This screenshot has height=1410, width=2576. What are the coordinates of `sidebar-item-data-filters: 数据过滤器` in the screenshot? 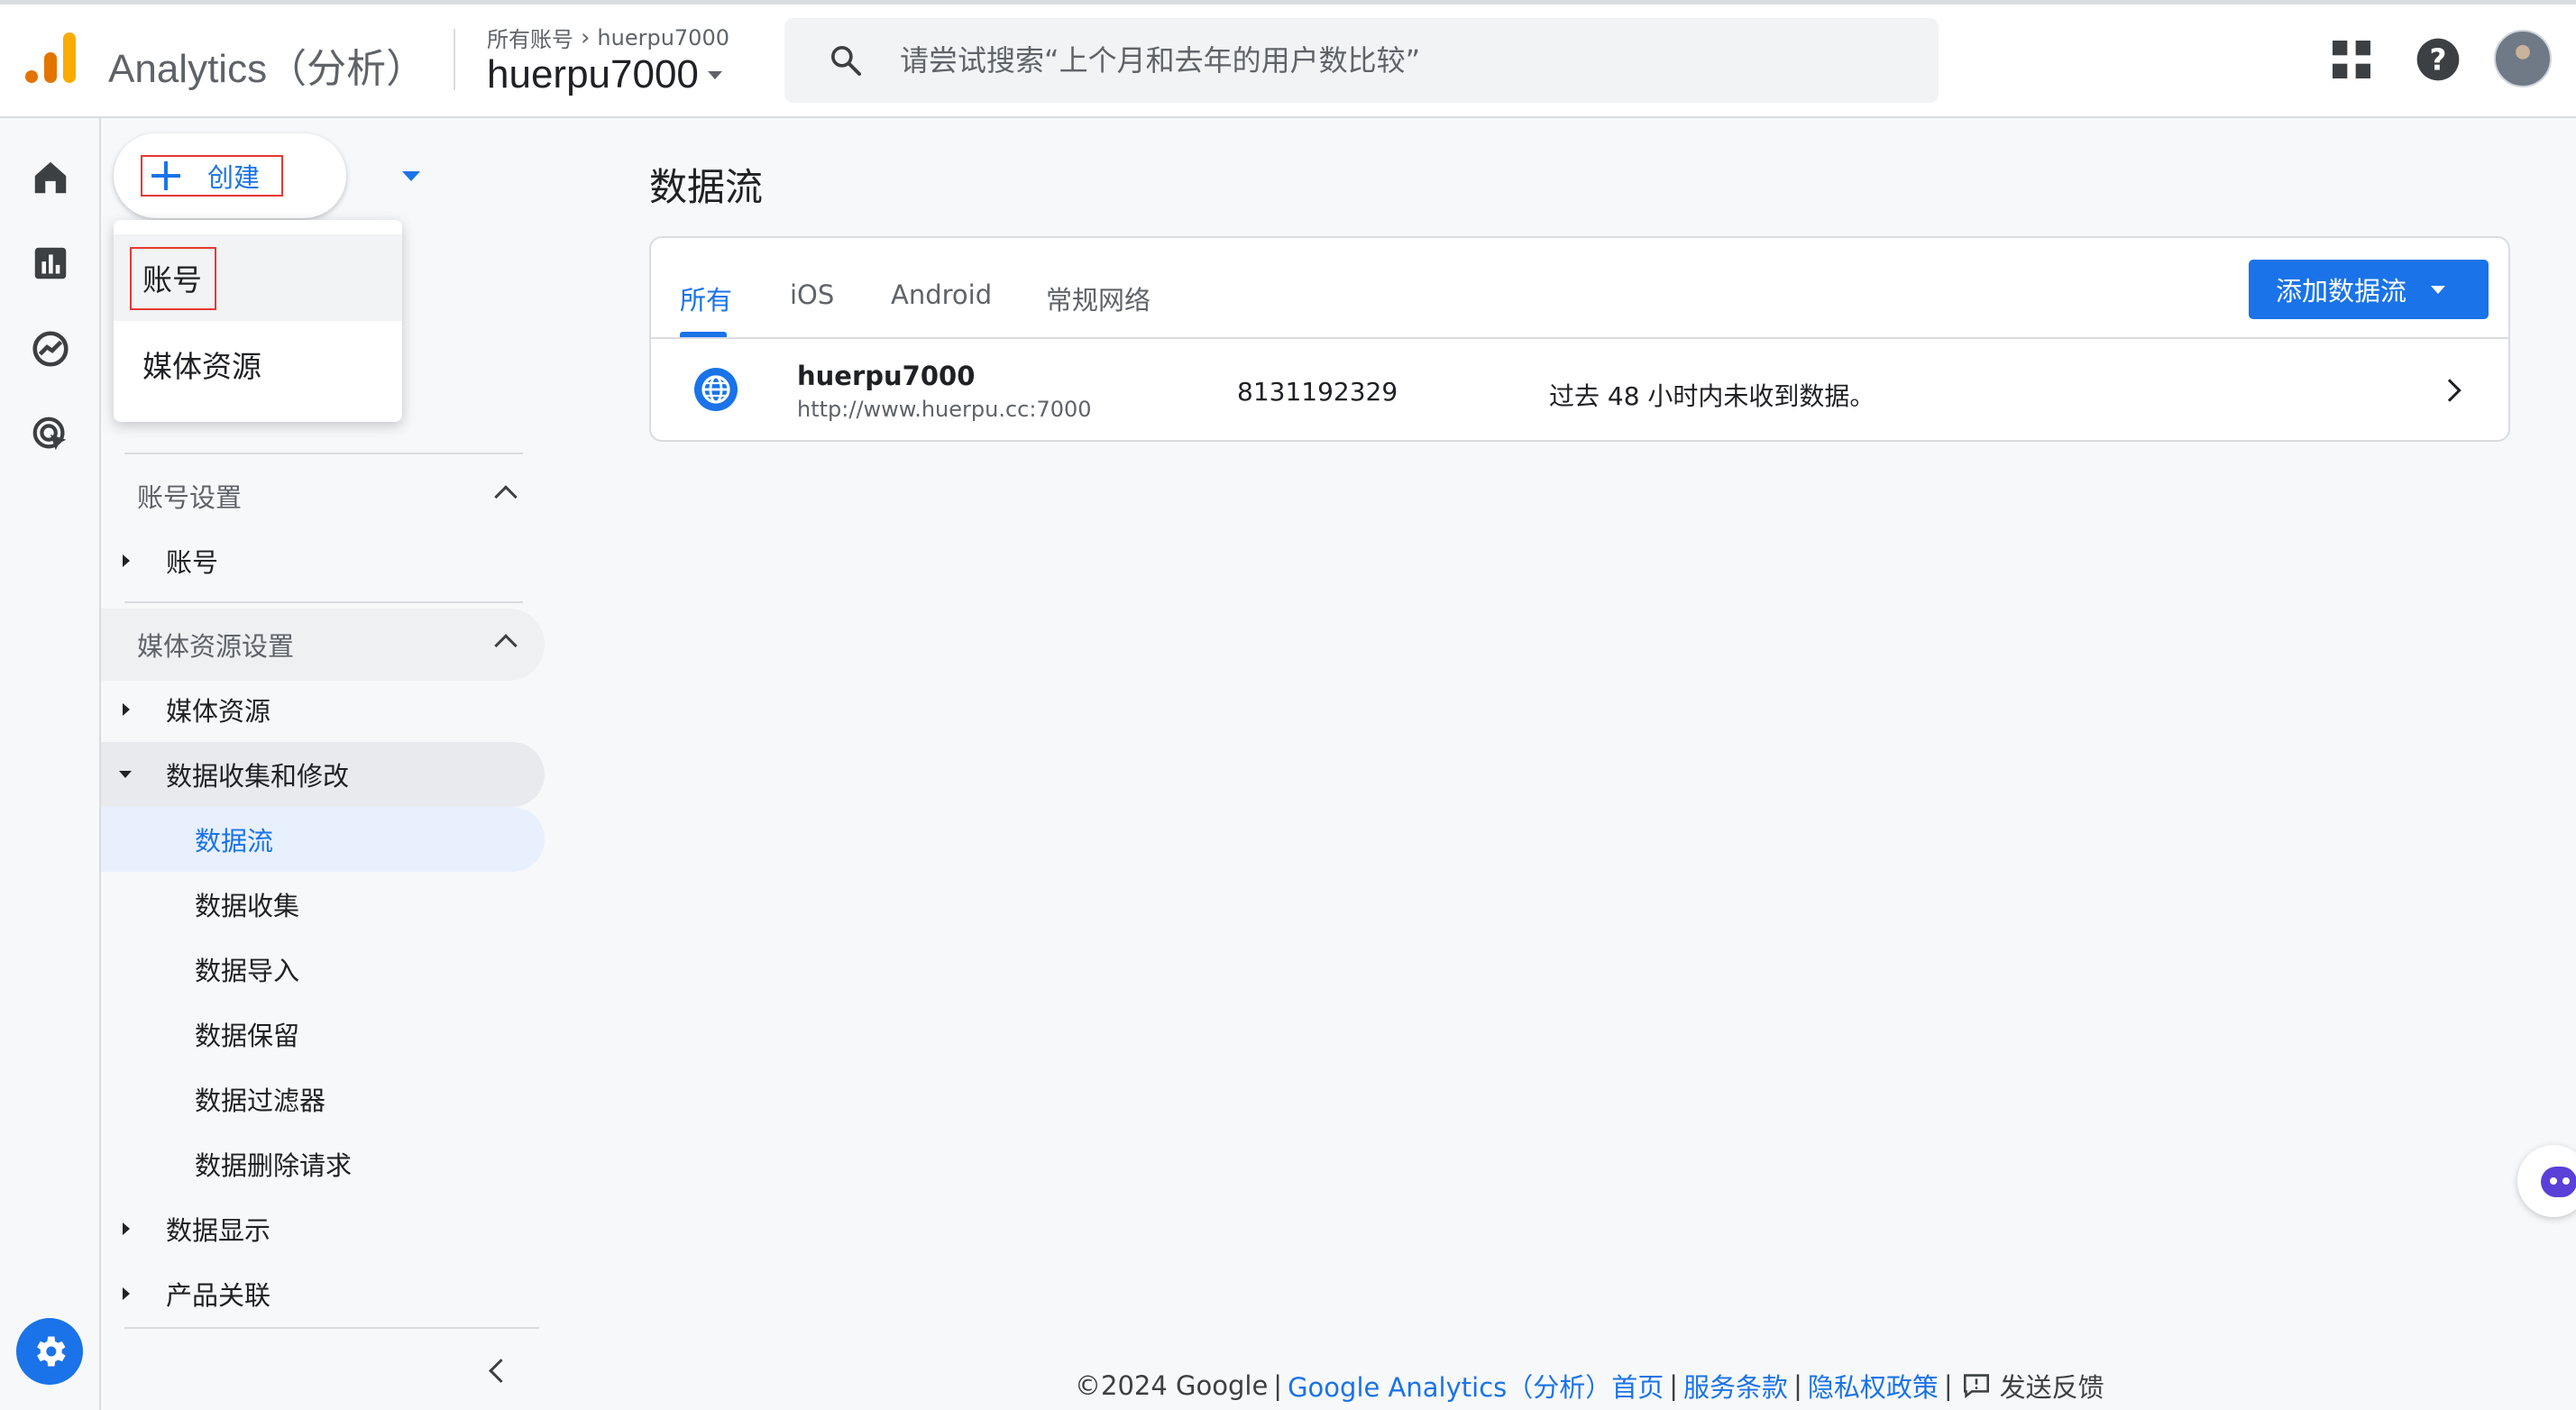 It's located at (323, 1099).